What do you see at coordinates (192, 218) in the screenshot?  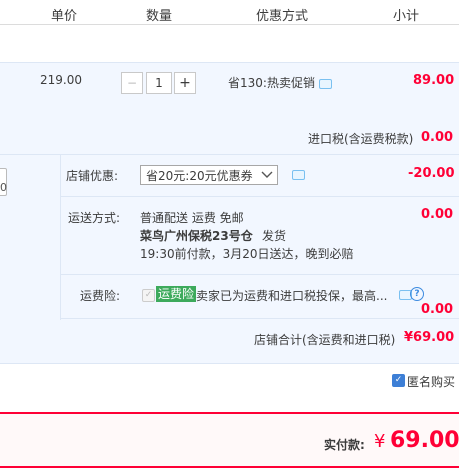 I see `shipping-method: 普通配送 运费 免邮` at bounding box center [192, 218].